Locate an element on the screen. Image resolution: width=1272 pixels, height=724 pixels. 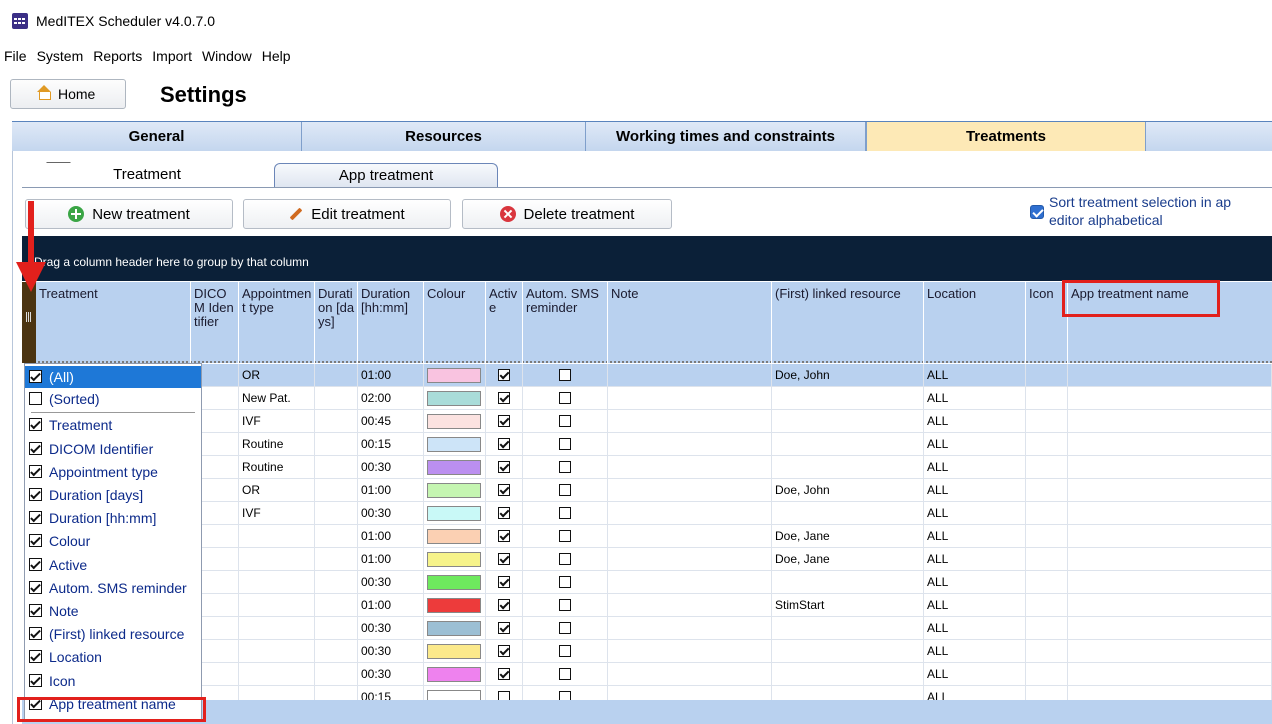
header-duration-days: Duration [days] is located at coordinates (336, 322).